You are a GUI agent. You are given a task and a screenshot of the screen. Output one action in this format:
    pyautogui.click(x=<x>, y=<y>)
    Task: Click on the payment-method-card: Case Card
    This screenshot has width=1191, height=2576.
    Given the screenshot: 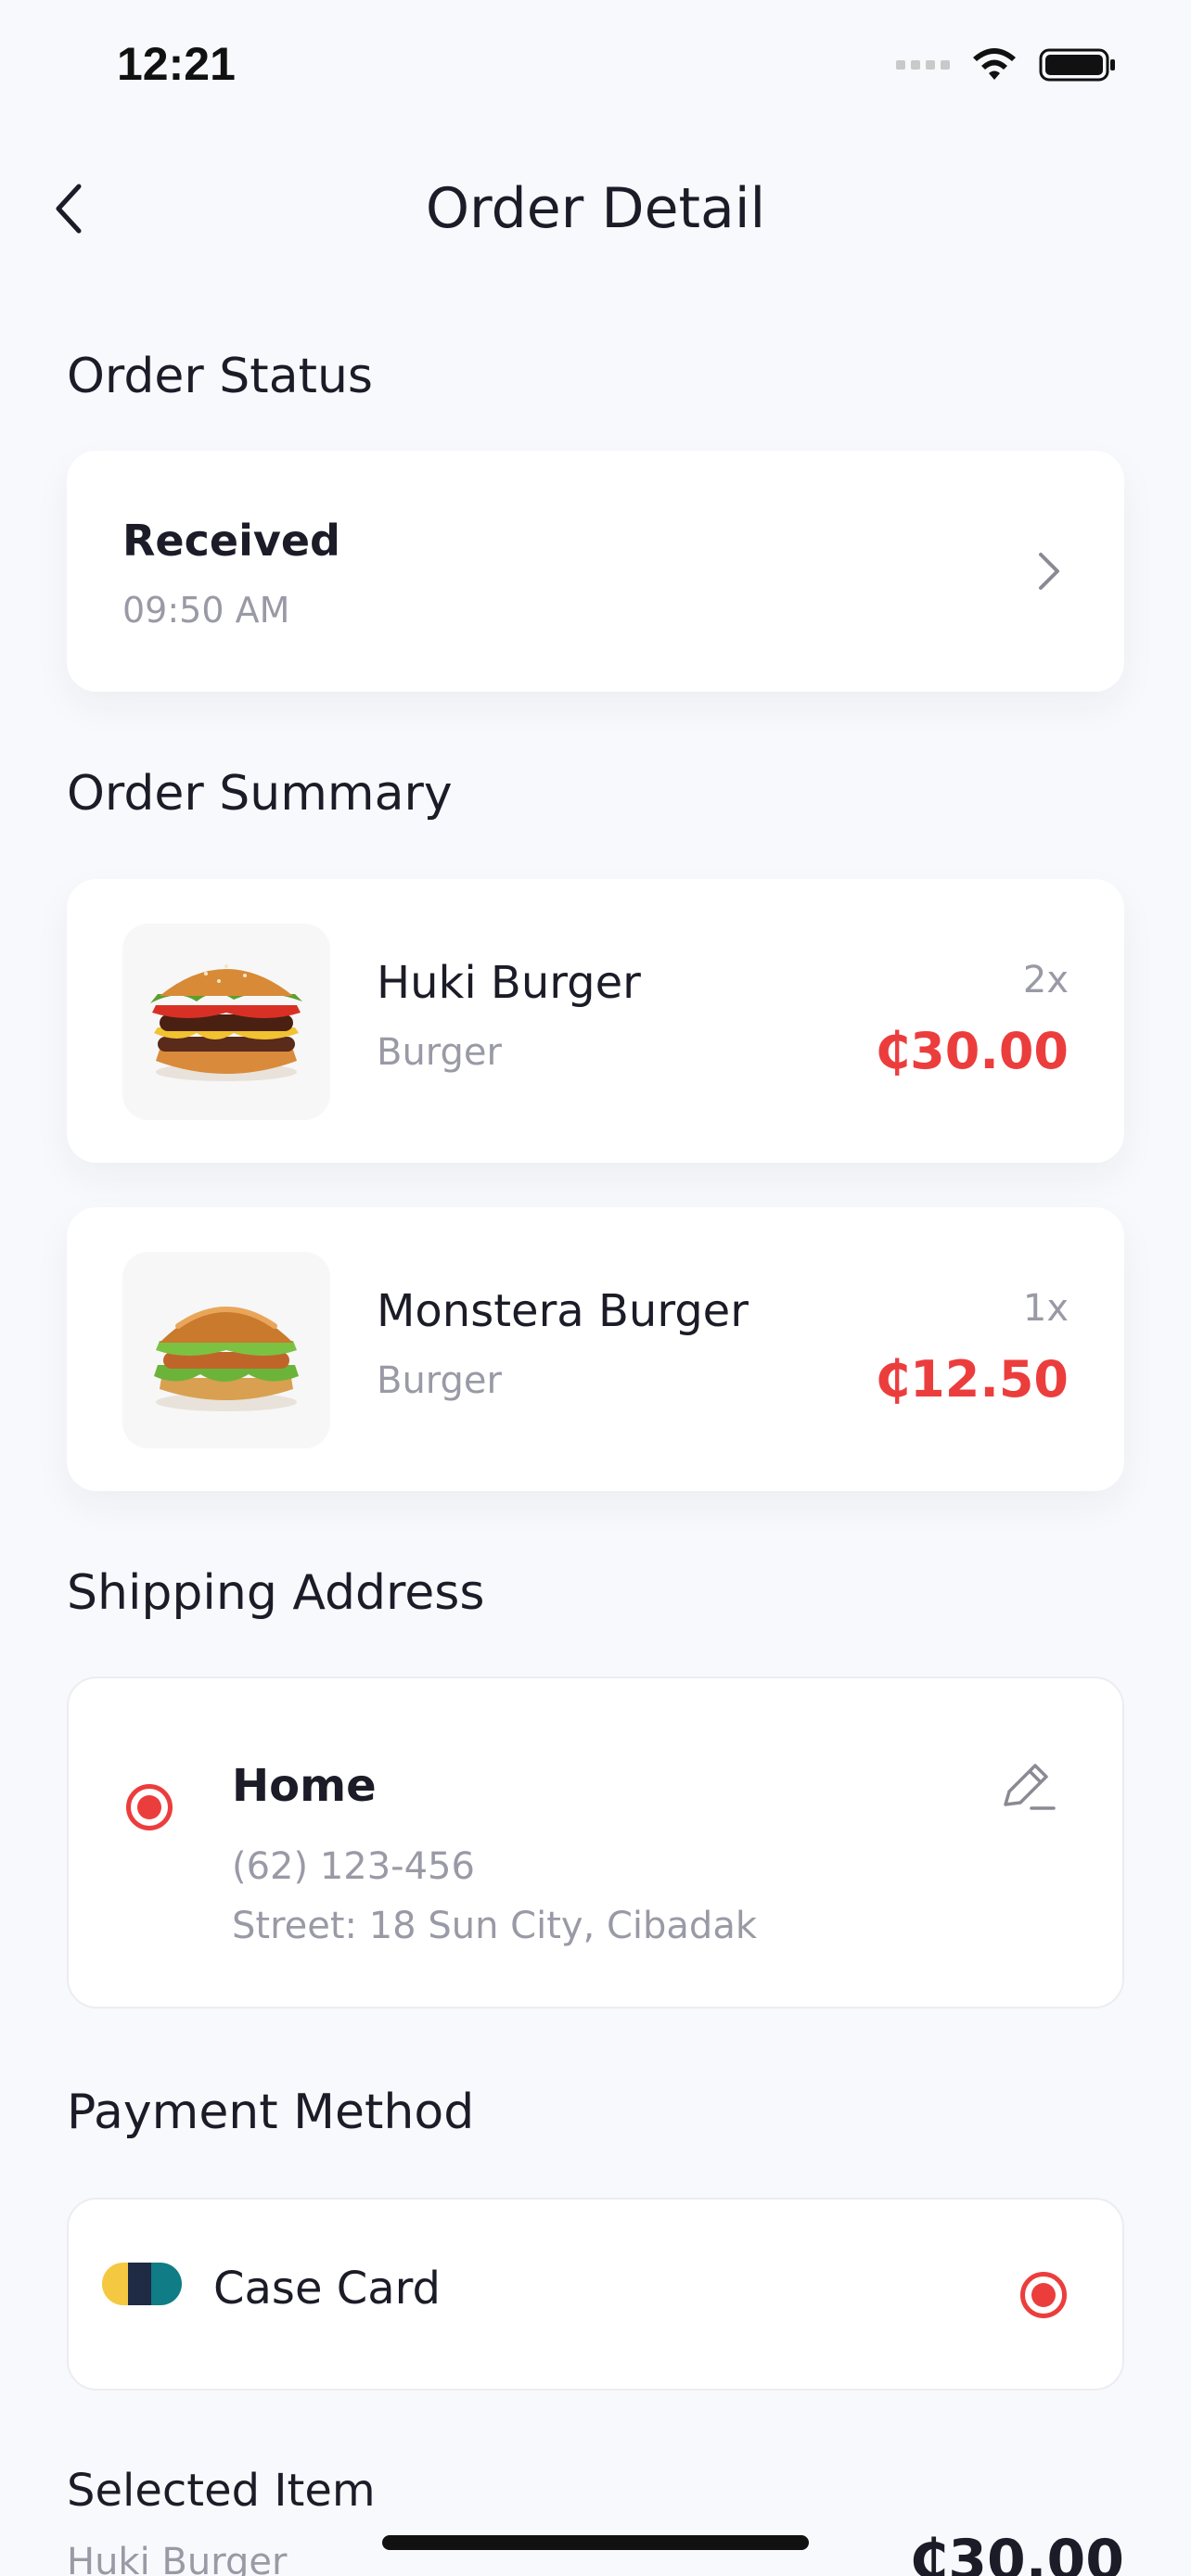 What is the action you would take?
    pyautogui.click(x=595, y=2294)
    